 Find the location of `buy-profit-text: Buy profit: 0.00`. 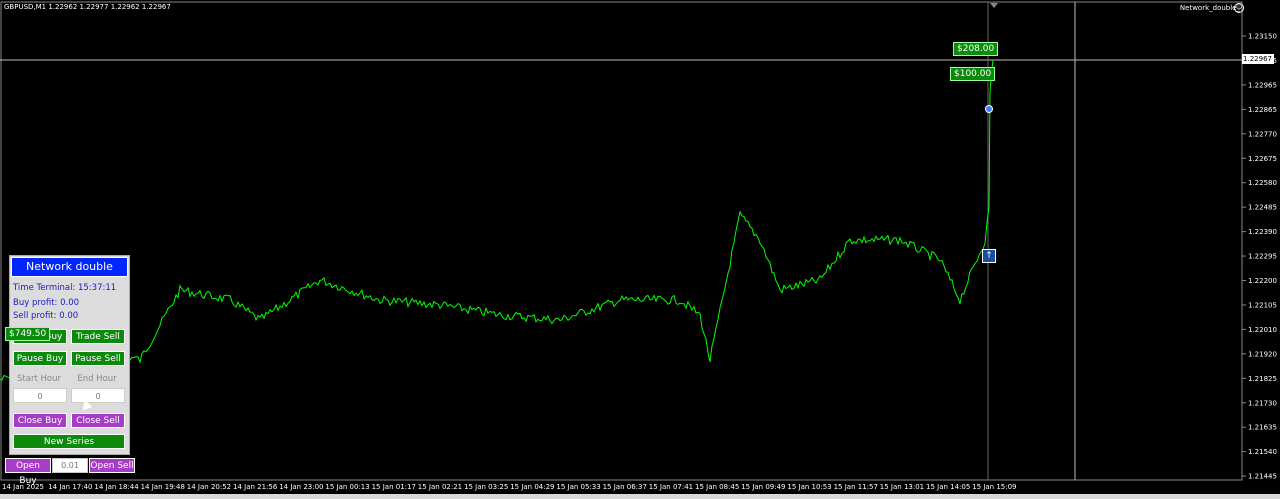

buy-profit-text: Buy profit: 0.00 is located at coordinates (46, 303).